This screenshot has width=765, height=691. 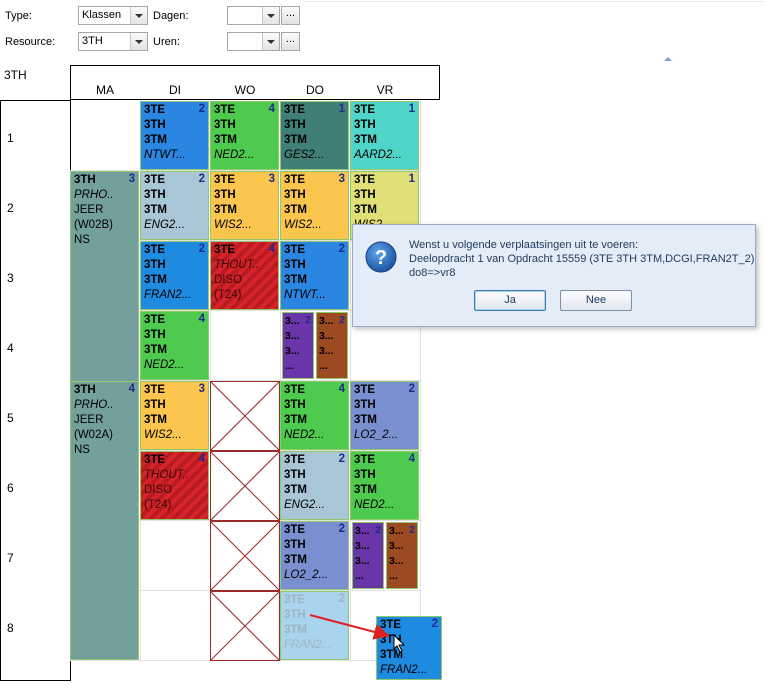 What do you see at coordinates (174, 415) in the screenshot?
I see `lesson-block-d5: 3TE 3TH 3TM WIS2... 3` at bounding box center [174, 415].